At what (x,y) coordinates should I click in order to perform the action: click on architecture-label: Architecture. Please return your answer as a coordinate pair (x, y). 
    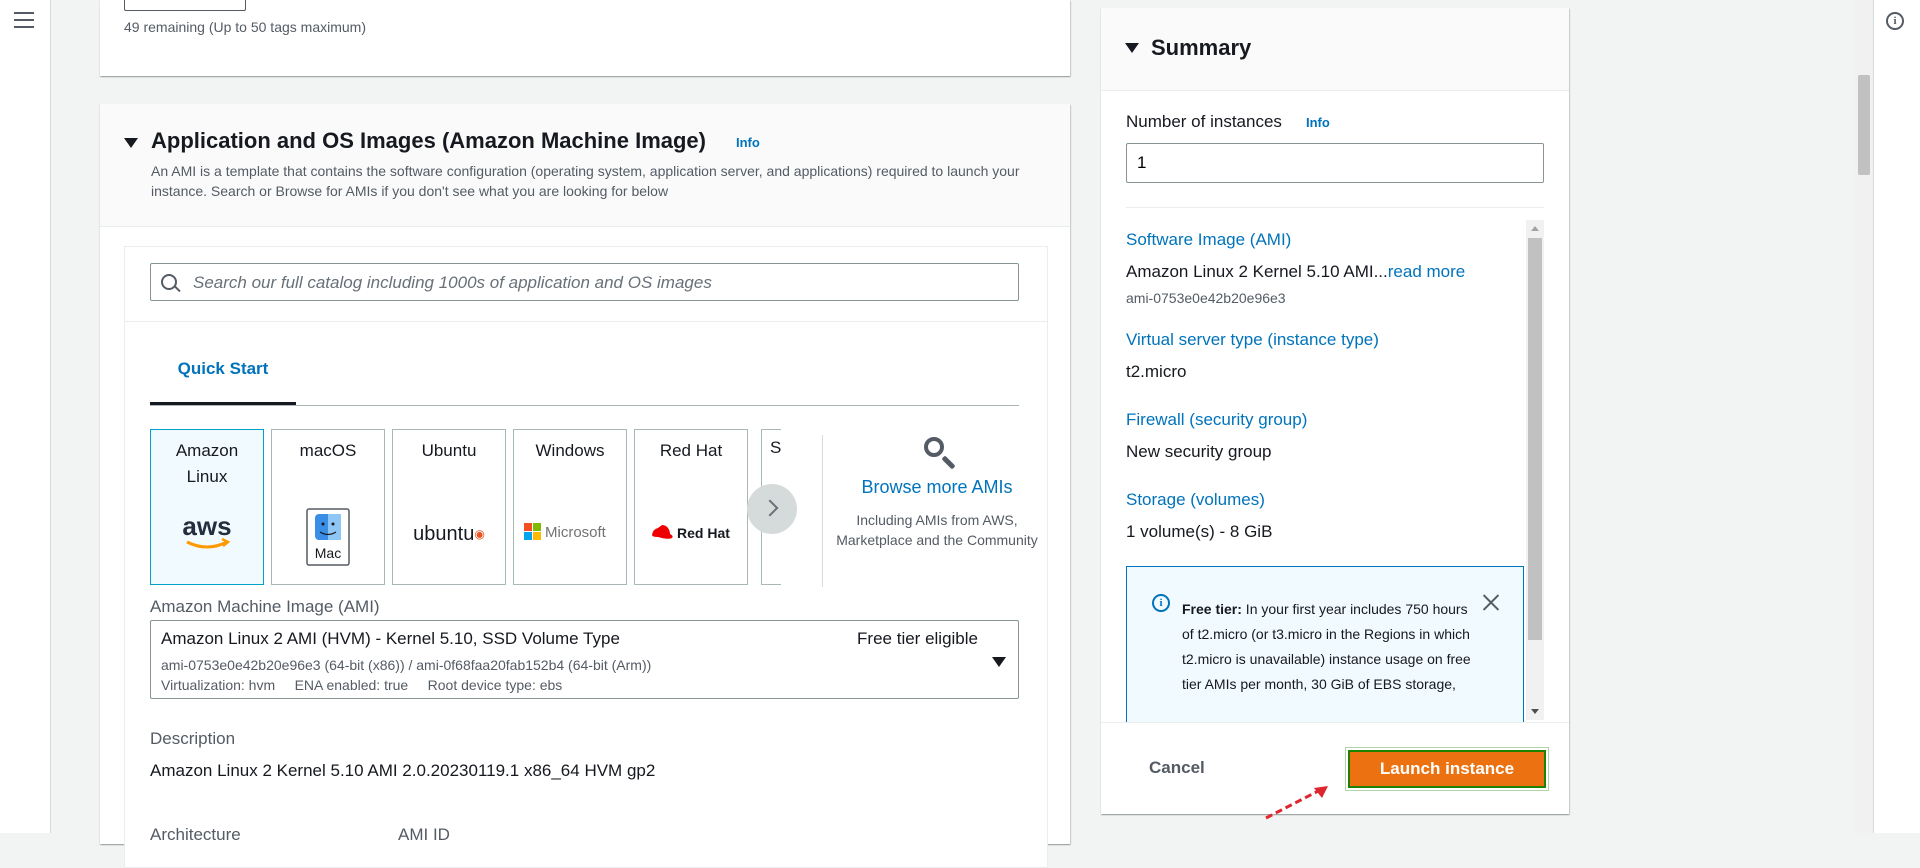
    Looking at the image, I should click on (195, 834).